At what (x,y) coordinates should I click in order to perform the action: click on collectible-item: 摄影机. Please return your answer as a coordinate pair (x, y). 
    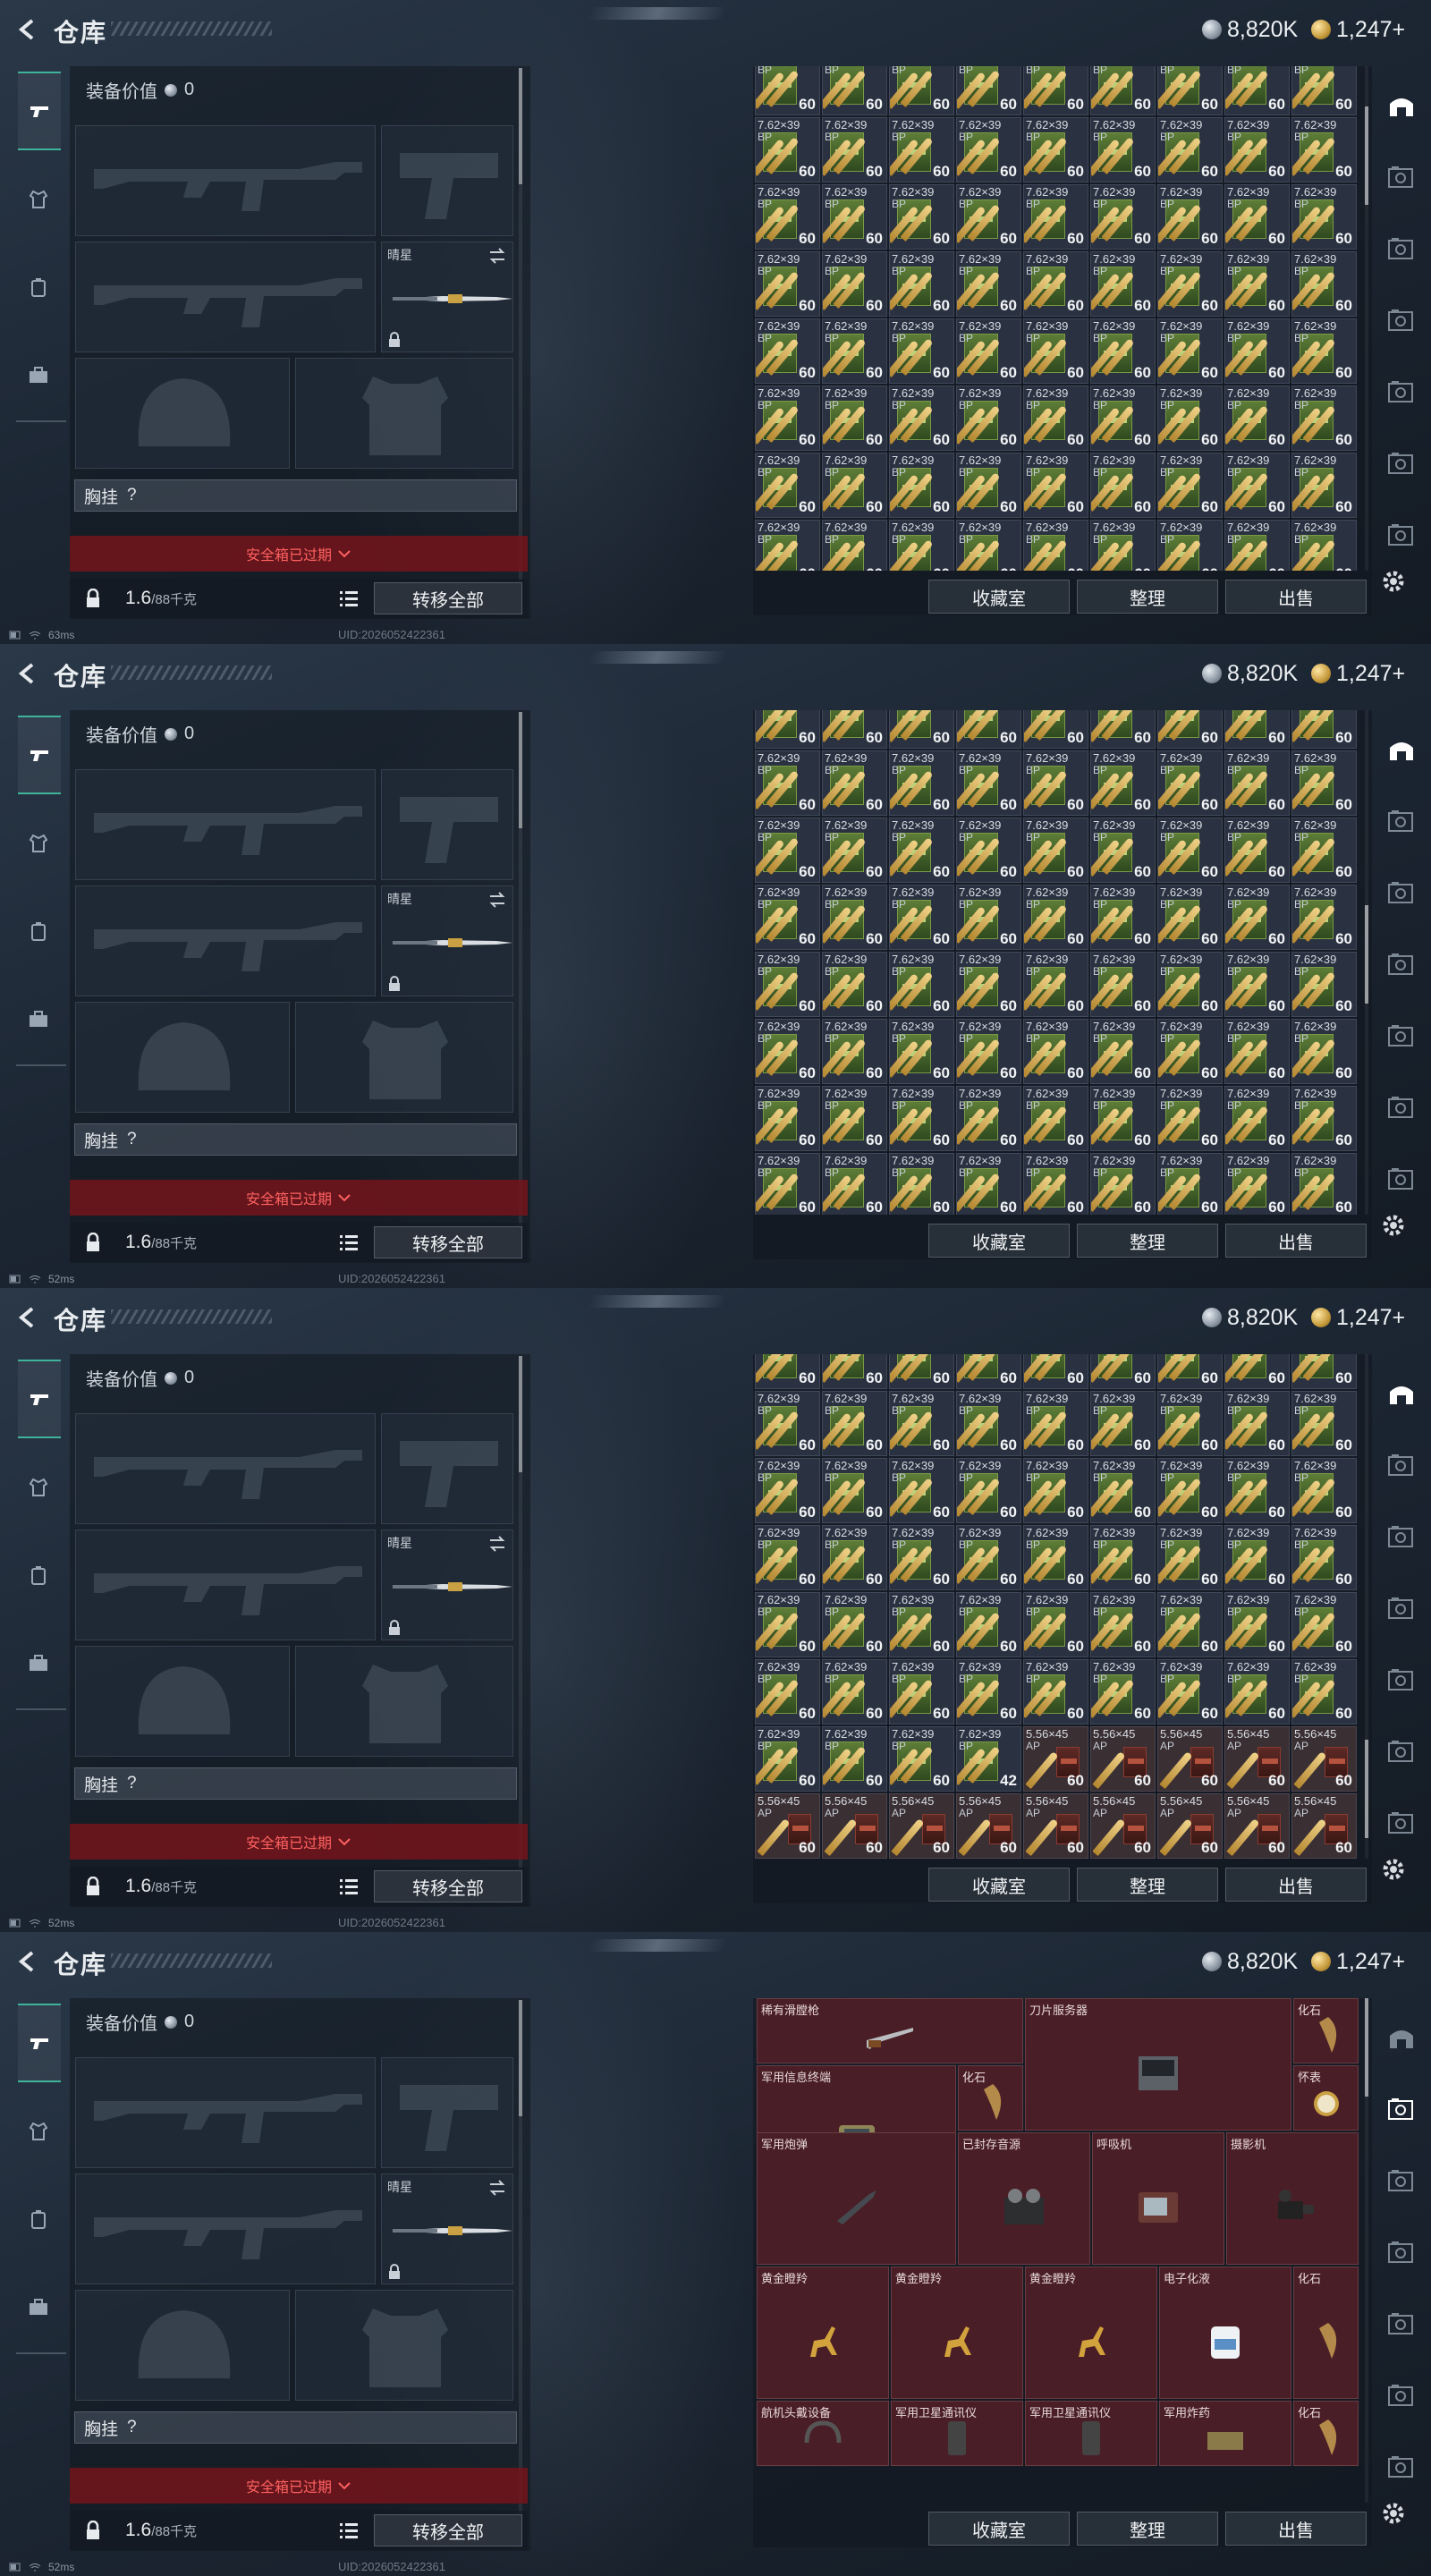
    Looking at the image, I should click on (1293, 2198).